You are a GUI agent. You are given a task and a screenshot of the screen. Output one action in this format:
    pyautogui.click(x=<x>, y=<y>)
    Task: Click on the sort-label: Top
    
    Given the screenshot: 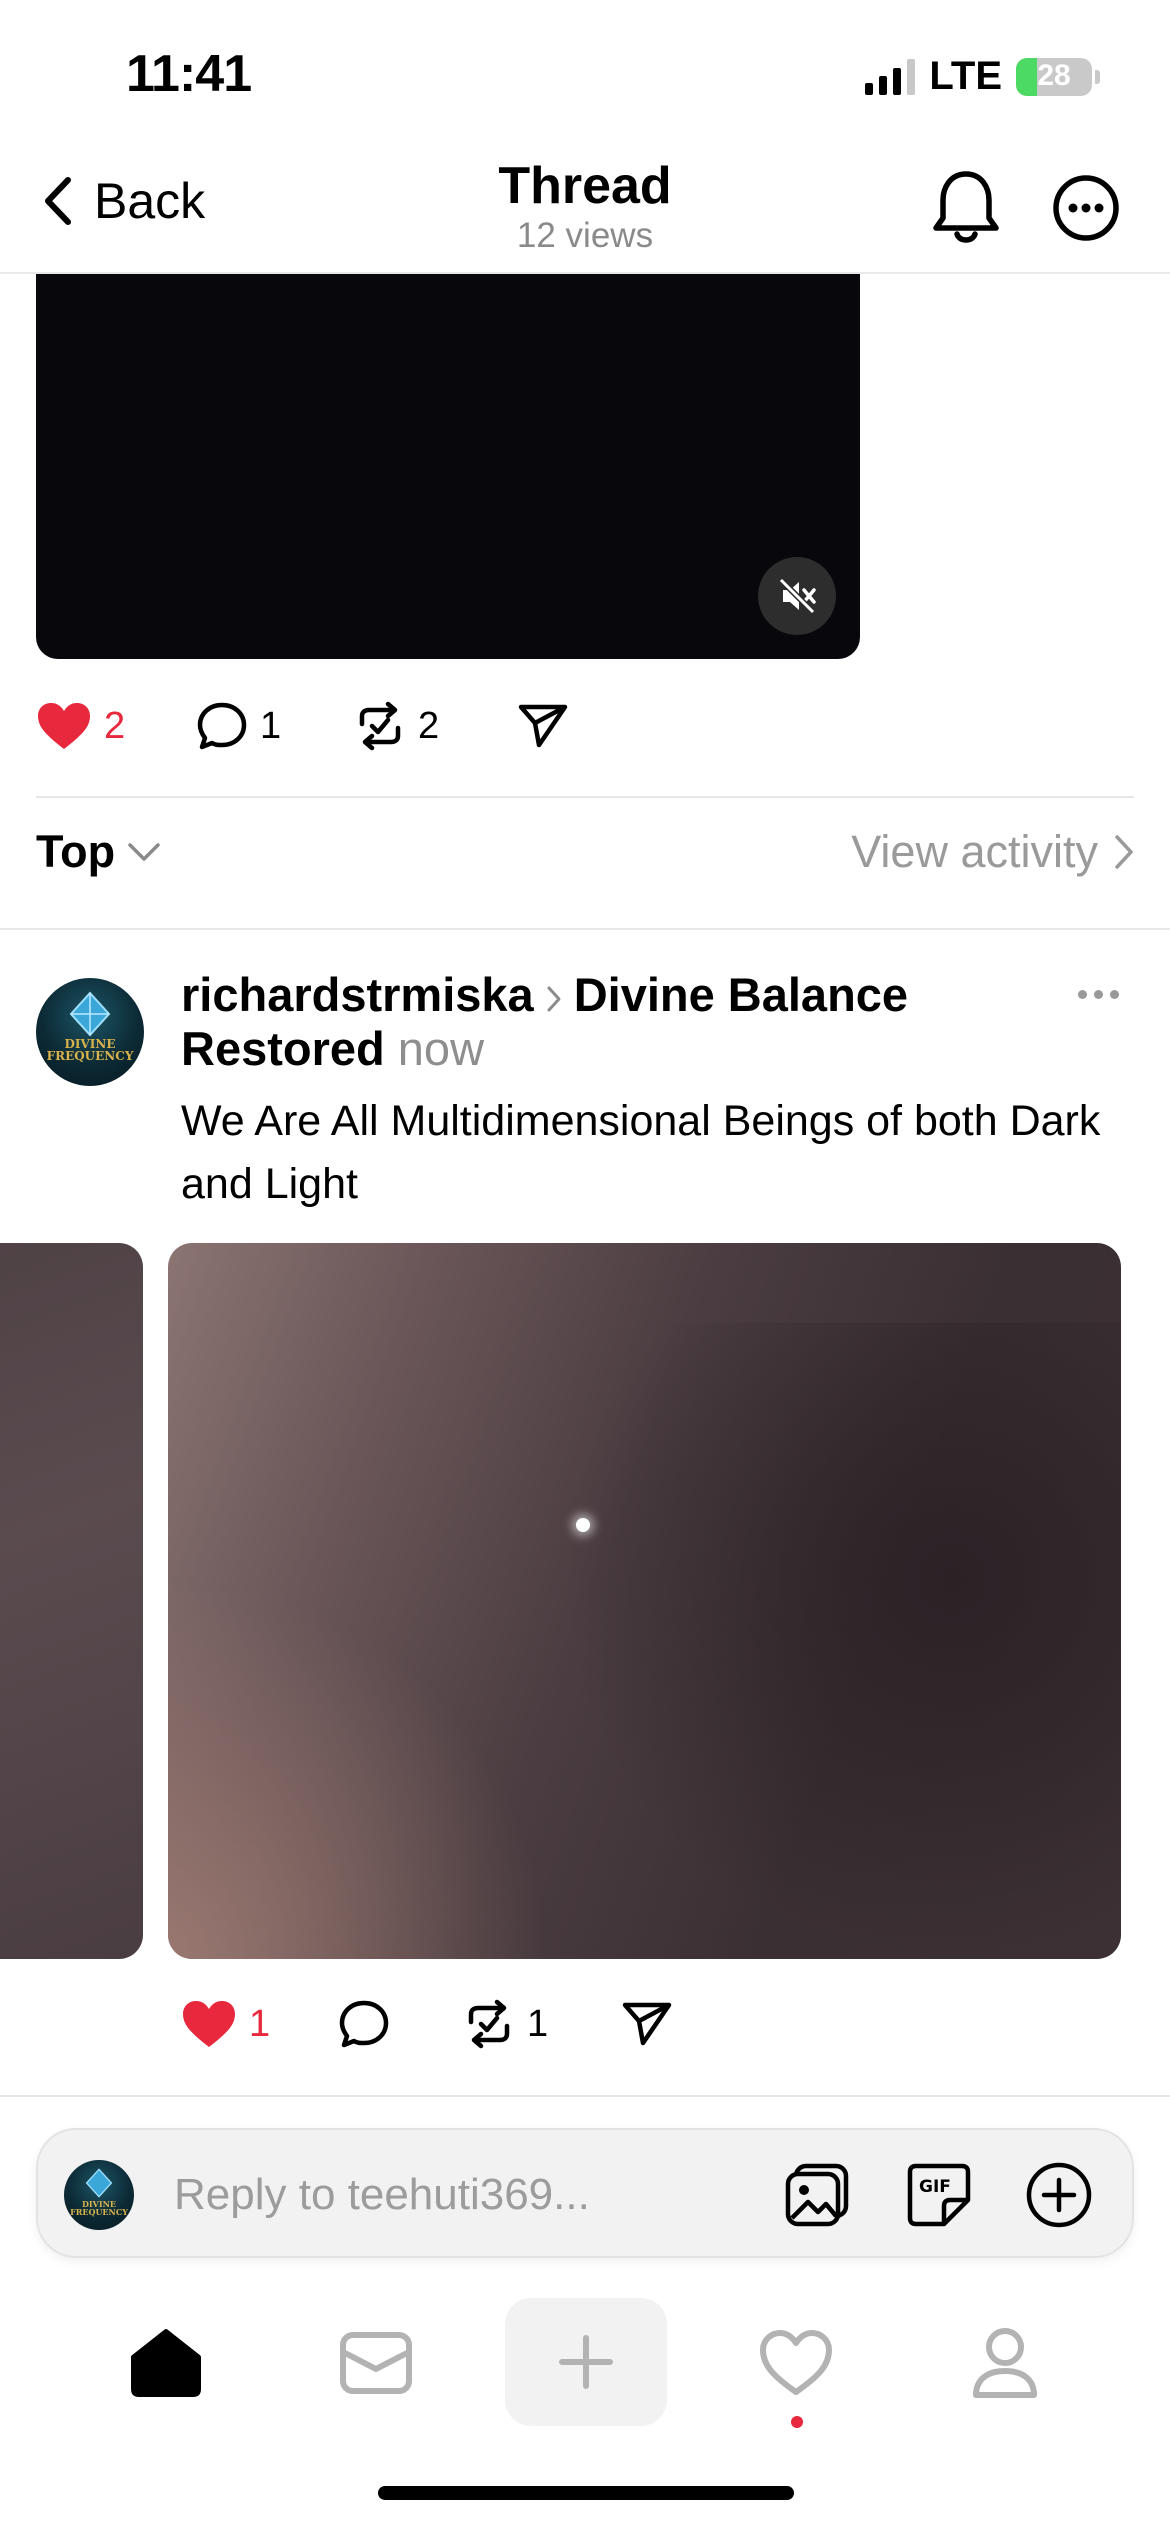 What is the action you would take?
    pyautogui.click(x=76, y=851)
    